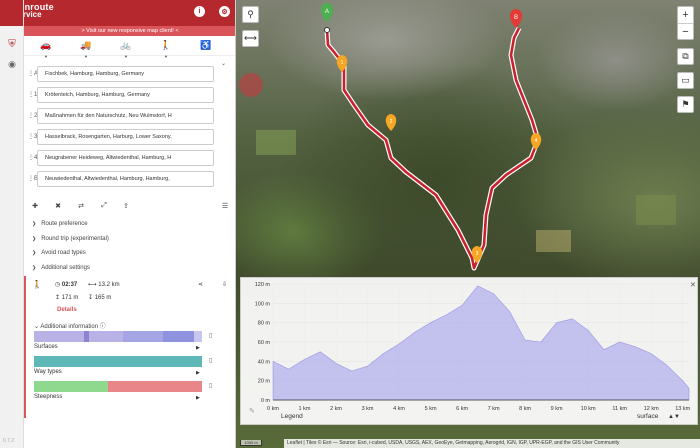 This screenshot has width=700, height=448. What do you see at coordinates (342, 63) in the screenshot?
I see `marker-1-label: 1` at bounding box center [342, 63].